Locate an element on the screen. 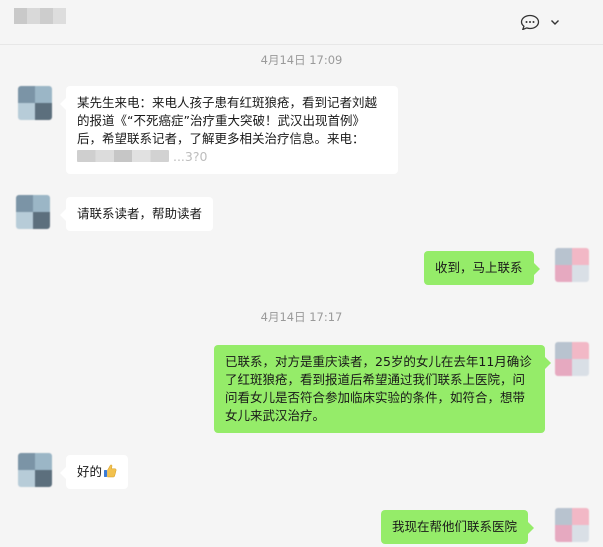 This screenshot has width=603, height=547. message-text: 好的 is located at coordinates (90, 471).